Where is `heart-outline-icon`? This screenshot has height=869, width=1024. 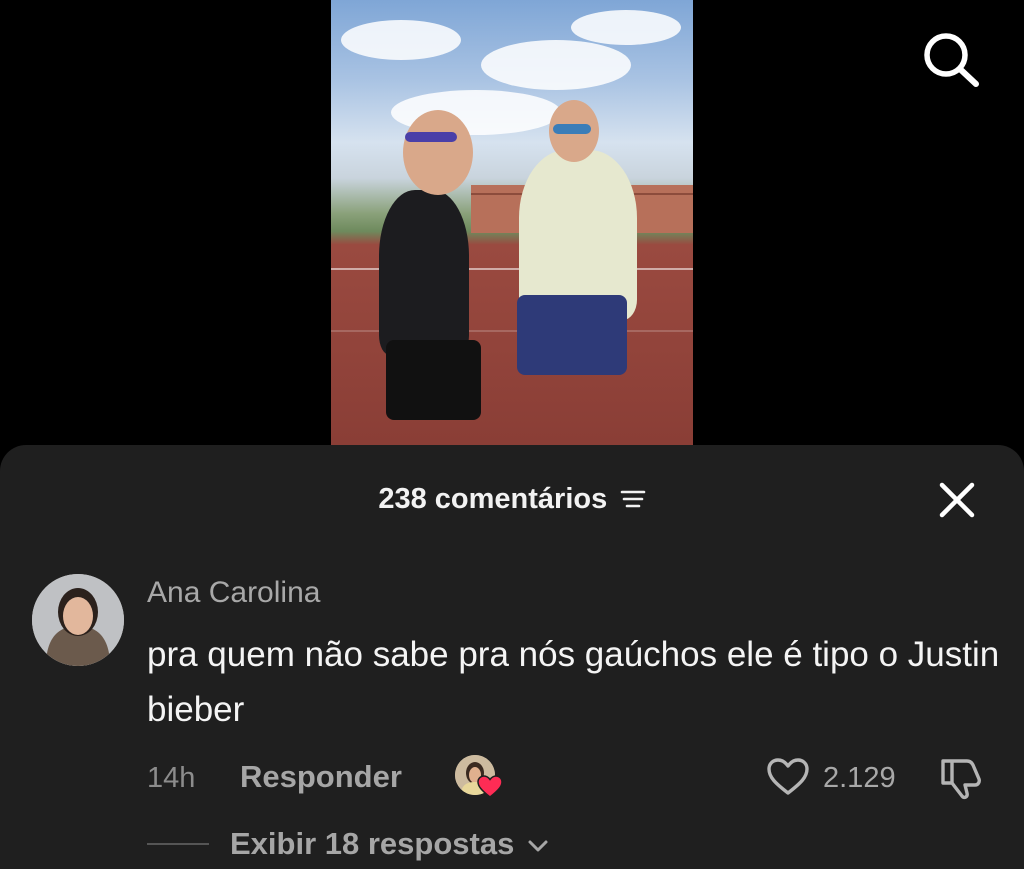
heart-outline-icon is located at coordinates (788, 776).